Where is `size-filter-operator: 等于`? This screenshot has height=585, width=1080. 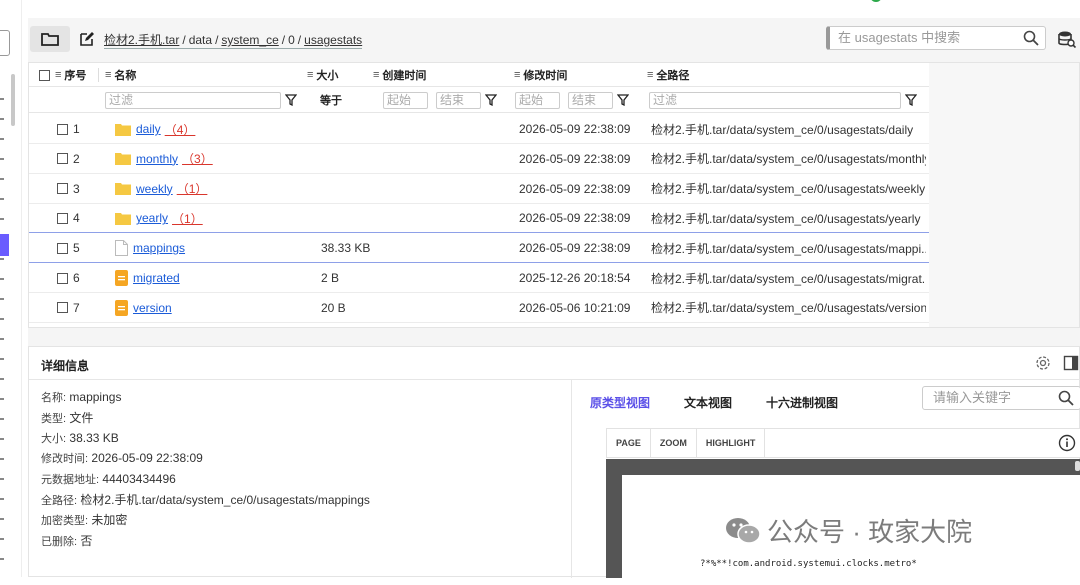
size-filter-operator: 等于 is located at coordinates (331, 100).